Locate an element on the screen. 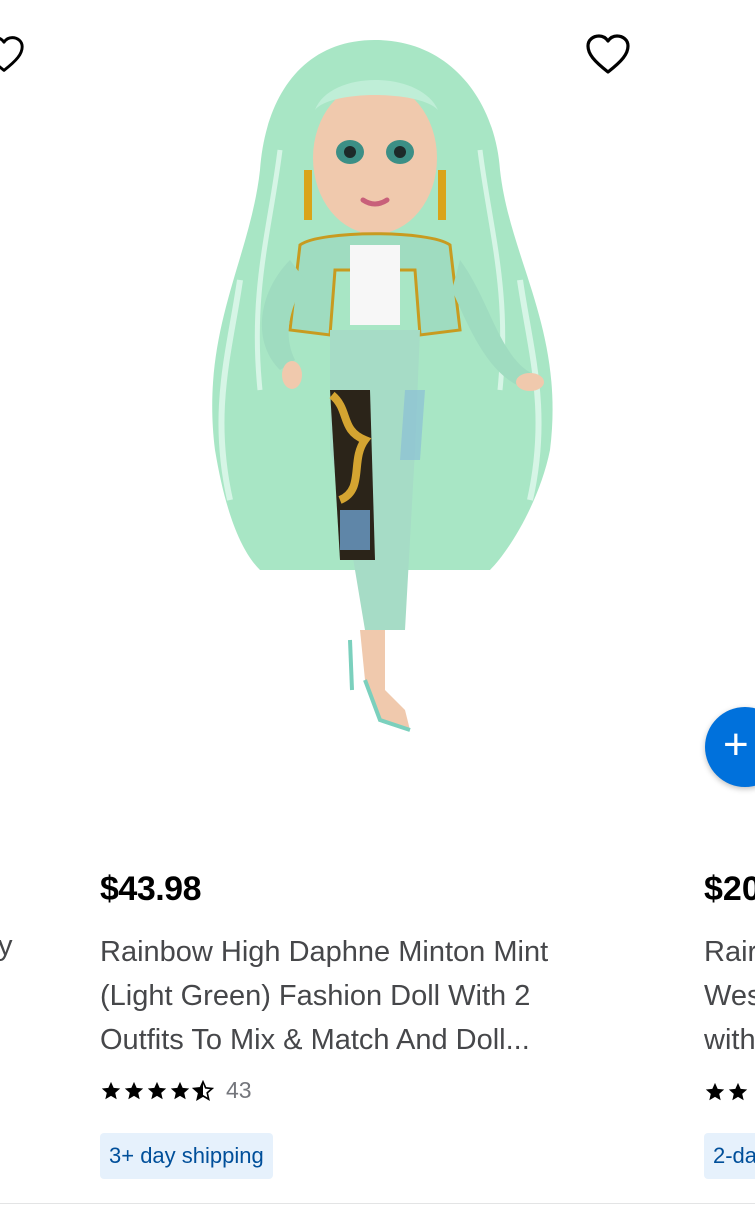  divider is located at coordinates (377, 1203).